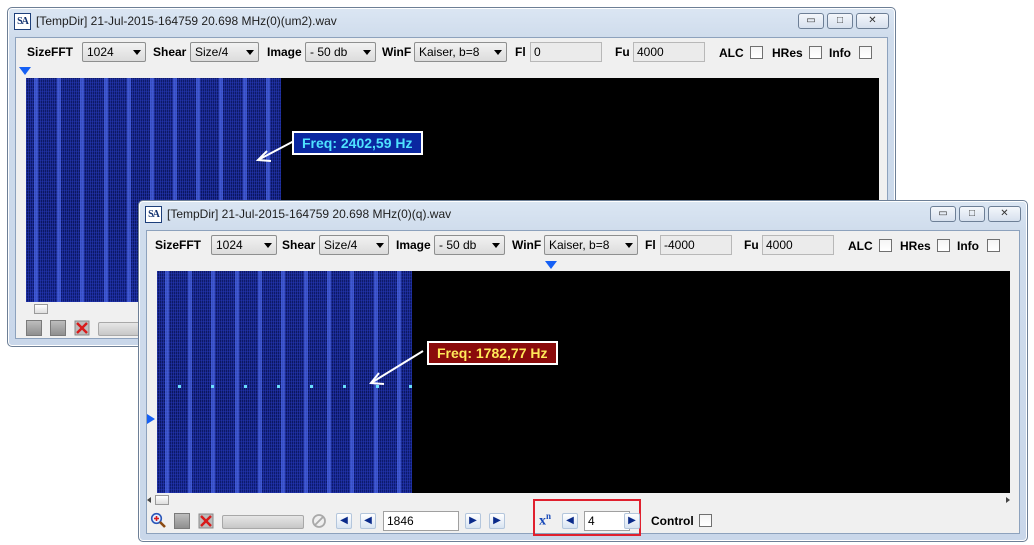 The image size is (1034, 545). What do you see at coordinates (672, 521) in the screenshot?
I see `control-label: Control` at bounding box center [672, 521].